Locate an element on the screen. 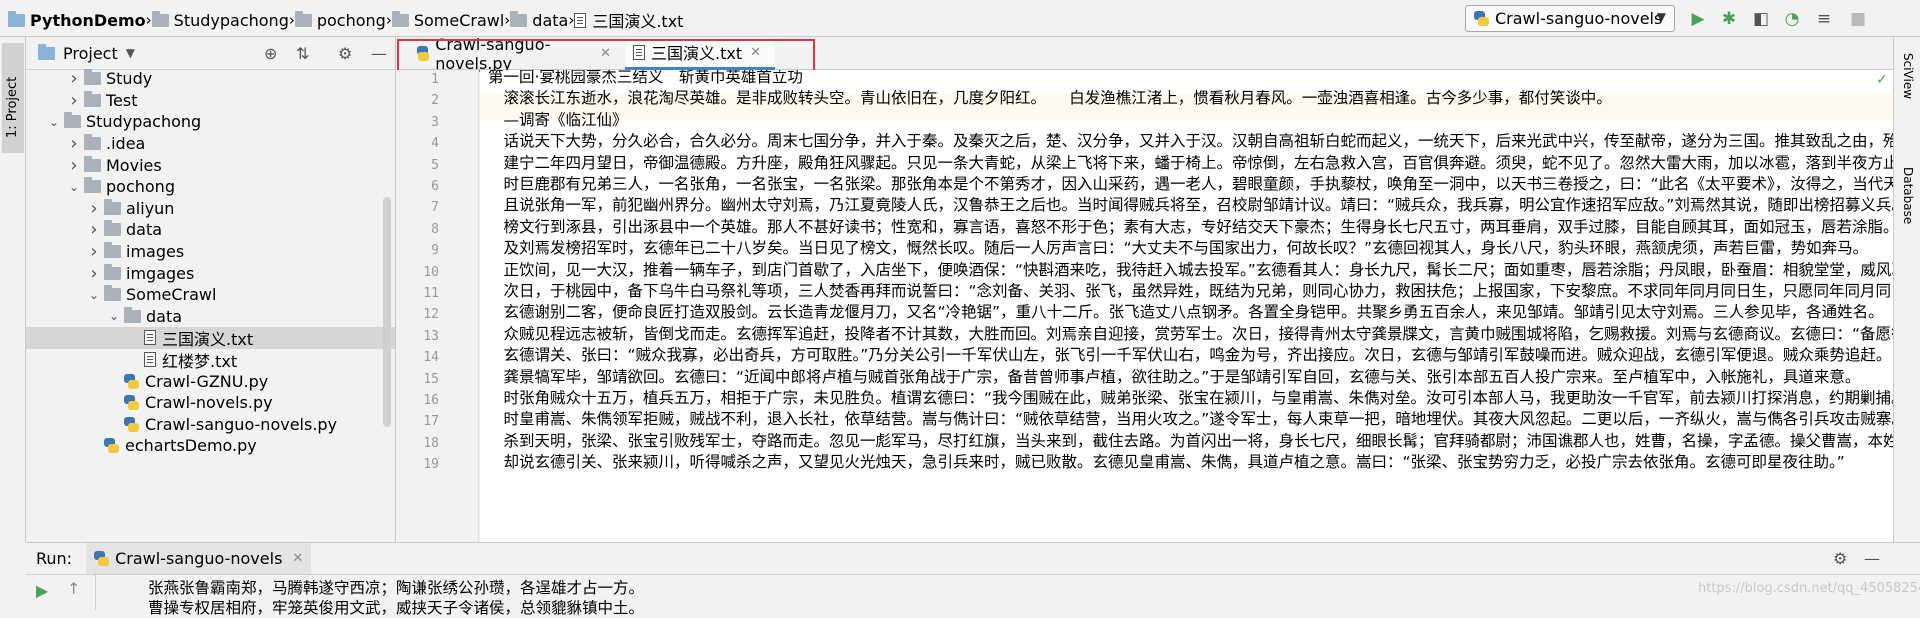  stop-icon: ■ is located at coordinates (1858, 19).